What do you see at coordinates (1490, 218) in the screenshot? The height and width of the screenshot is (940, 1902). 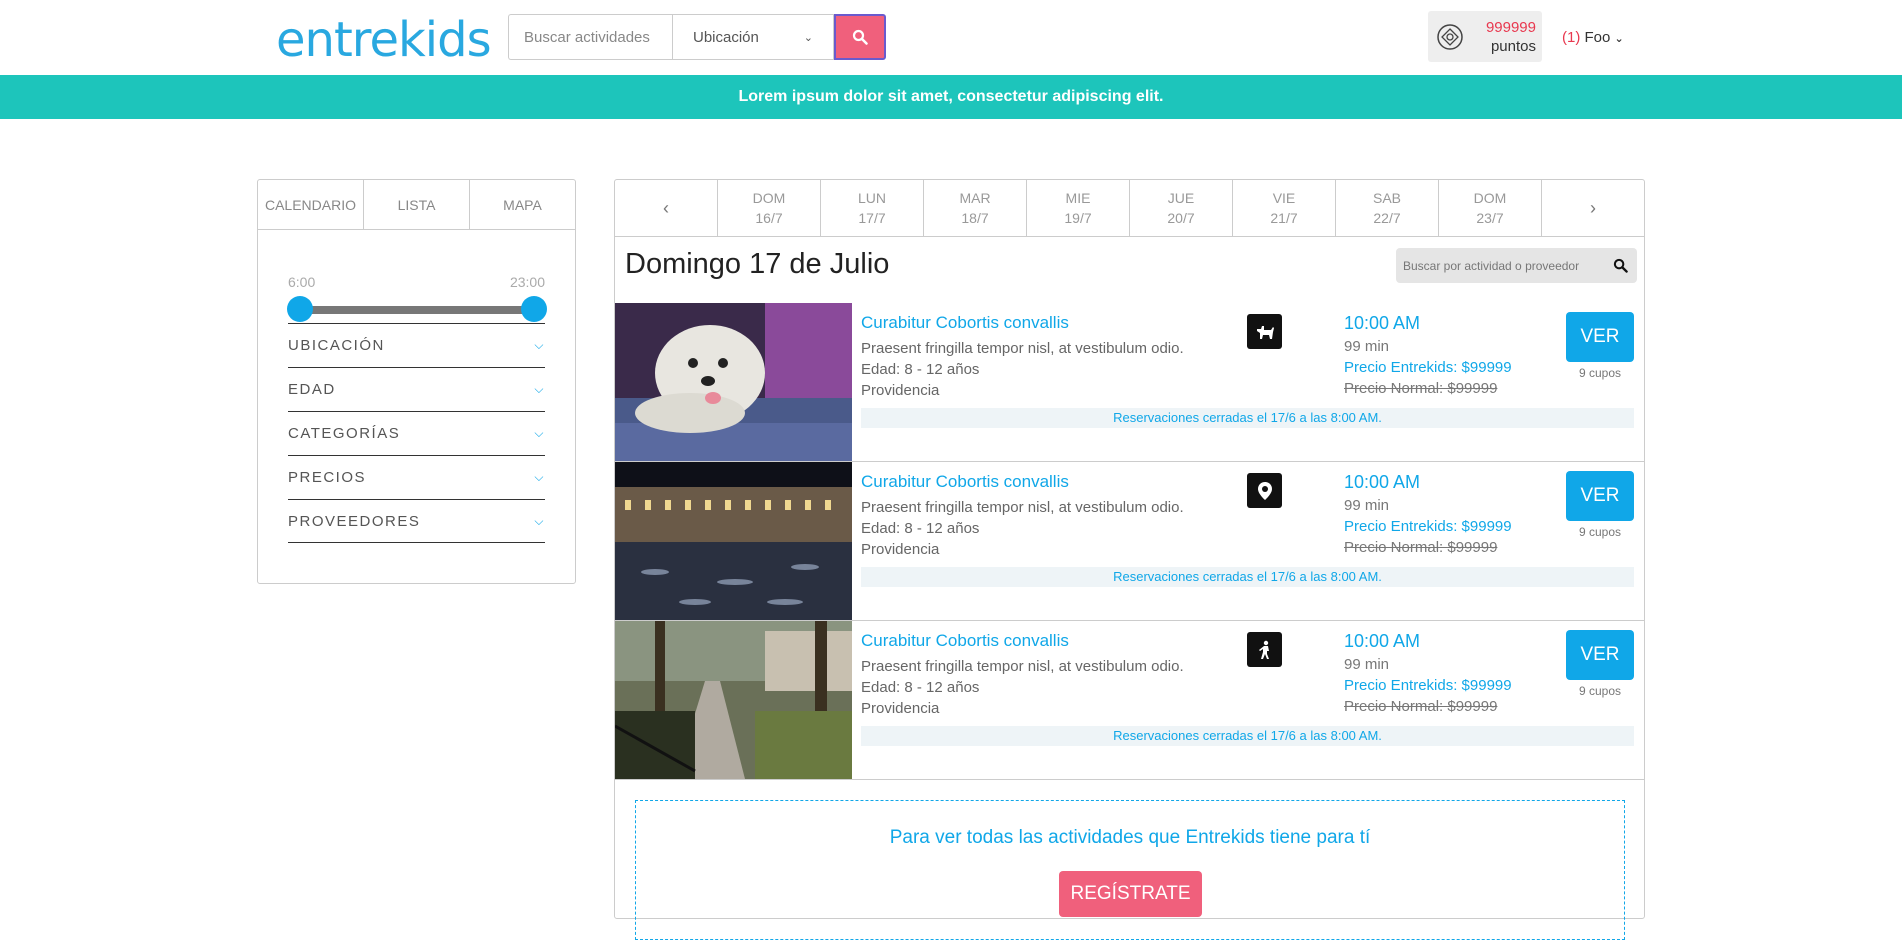 I see `date-value: 23/7` at bounding box center [1490, 218].